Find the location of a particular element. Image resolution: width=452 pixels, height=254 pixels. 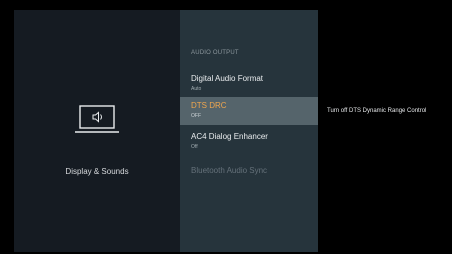

menu-item-subtitle: Auto is located at coordinates (196, 89).